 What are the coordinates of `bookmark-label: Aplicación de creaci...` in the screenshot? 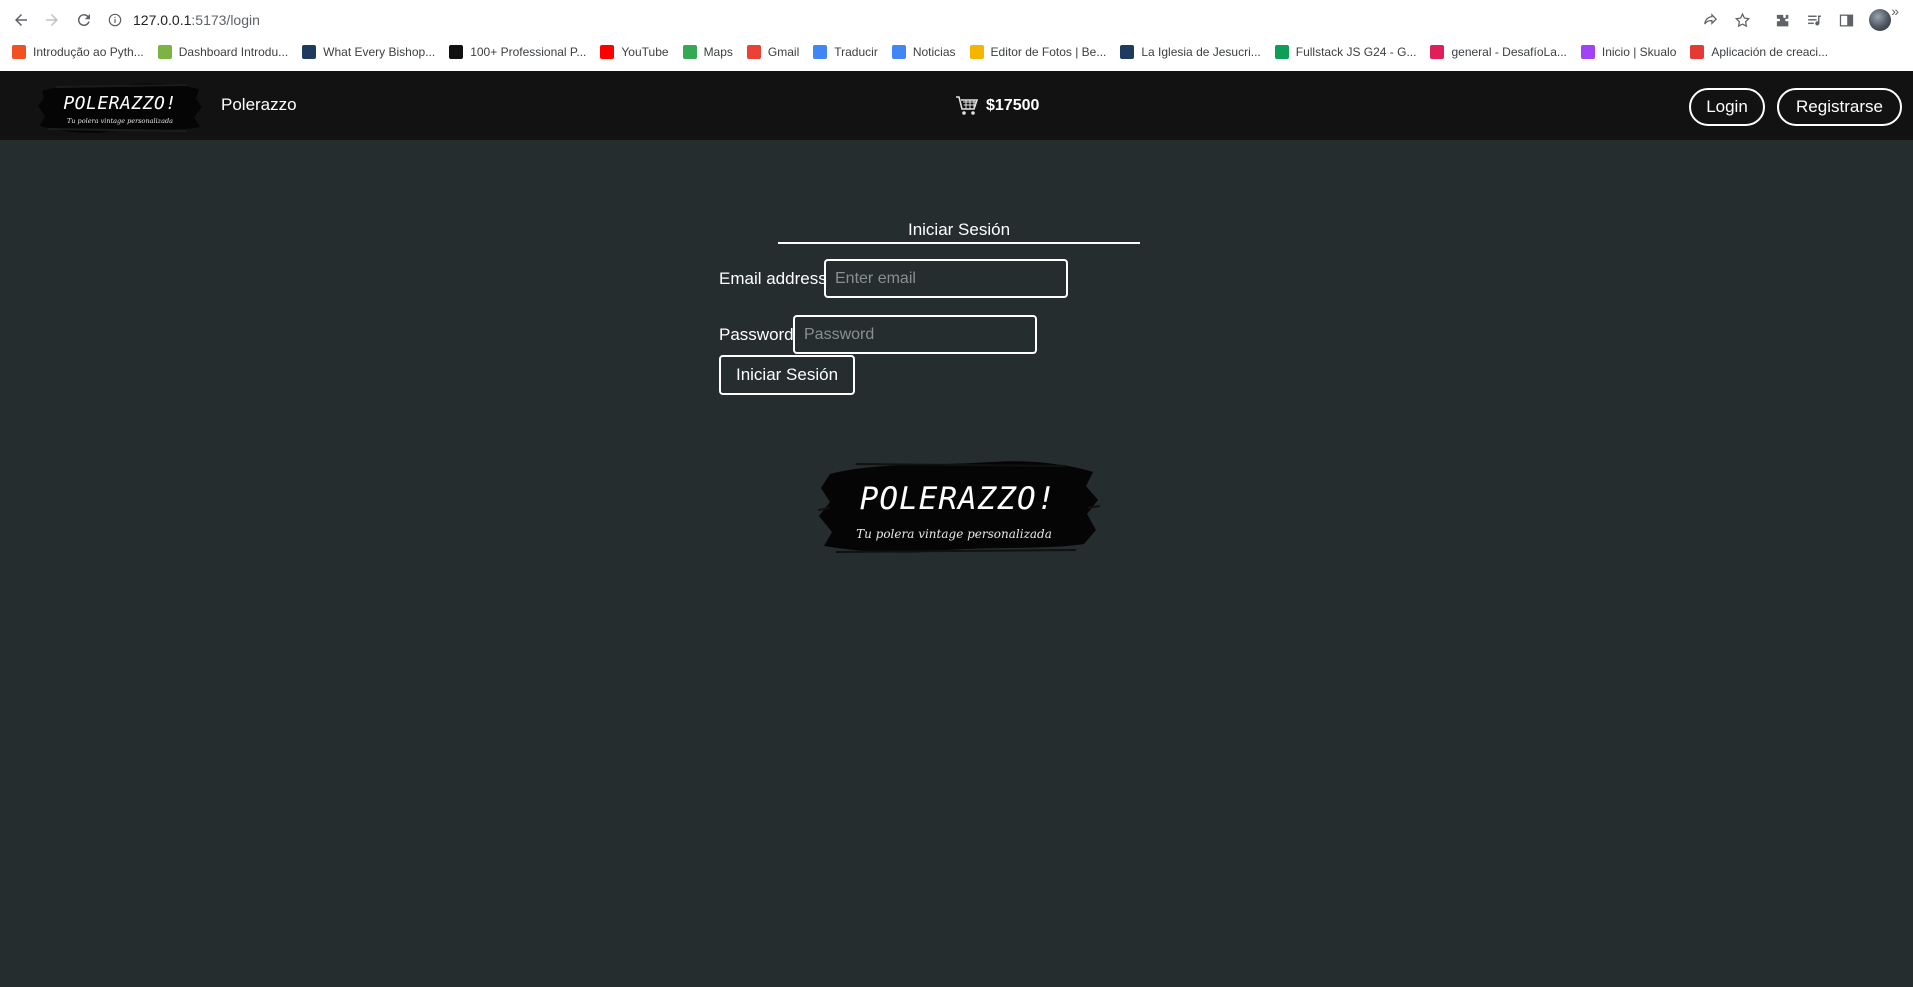 It's located at (1770, 52).